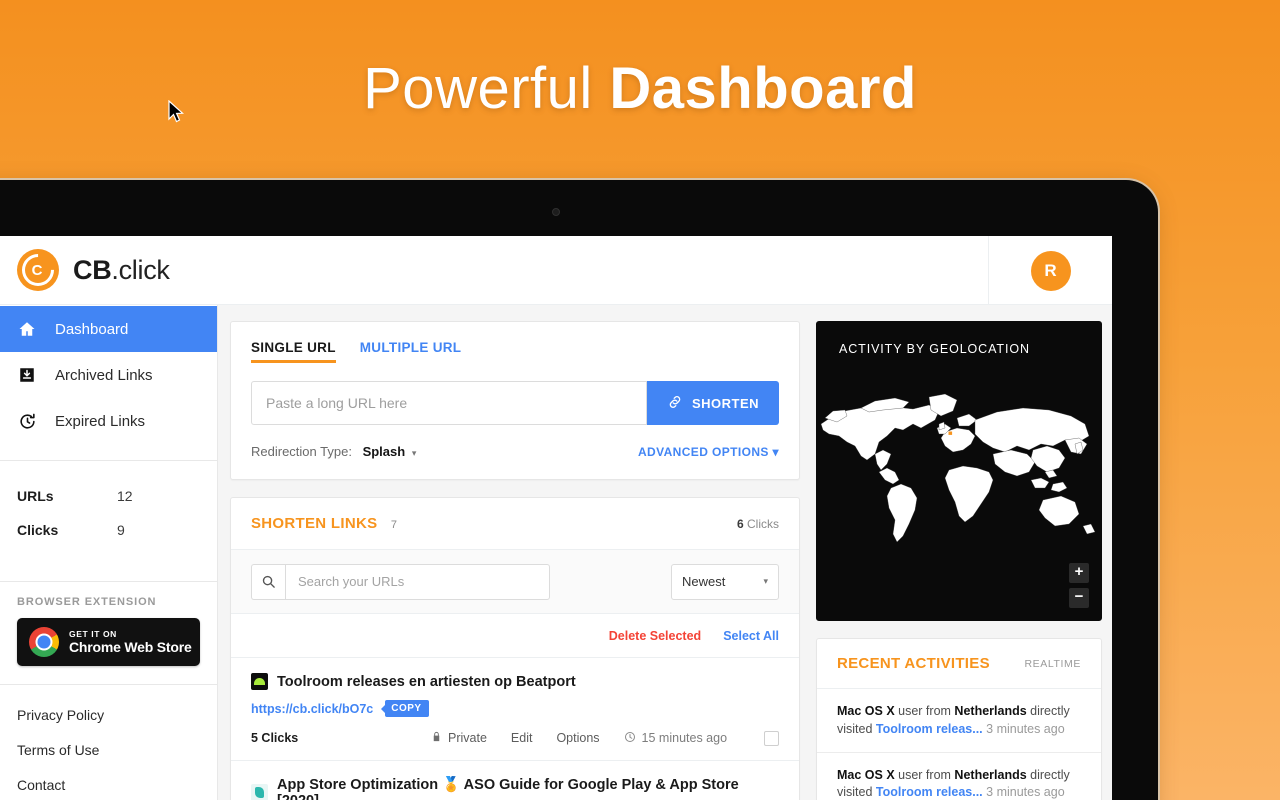 The height and width of the screenshot is (800, 1280). Describe the element at coordinates (93, 634) in the screenshot. I see `chrome-badge-small-label: GET IT ON` at that location.